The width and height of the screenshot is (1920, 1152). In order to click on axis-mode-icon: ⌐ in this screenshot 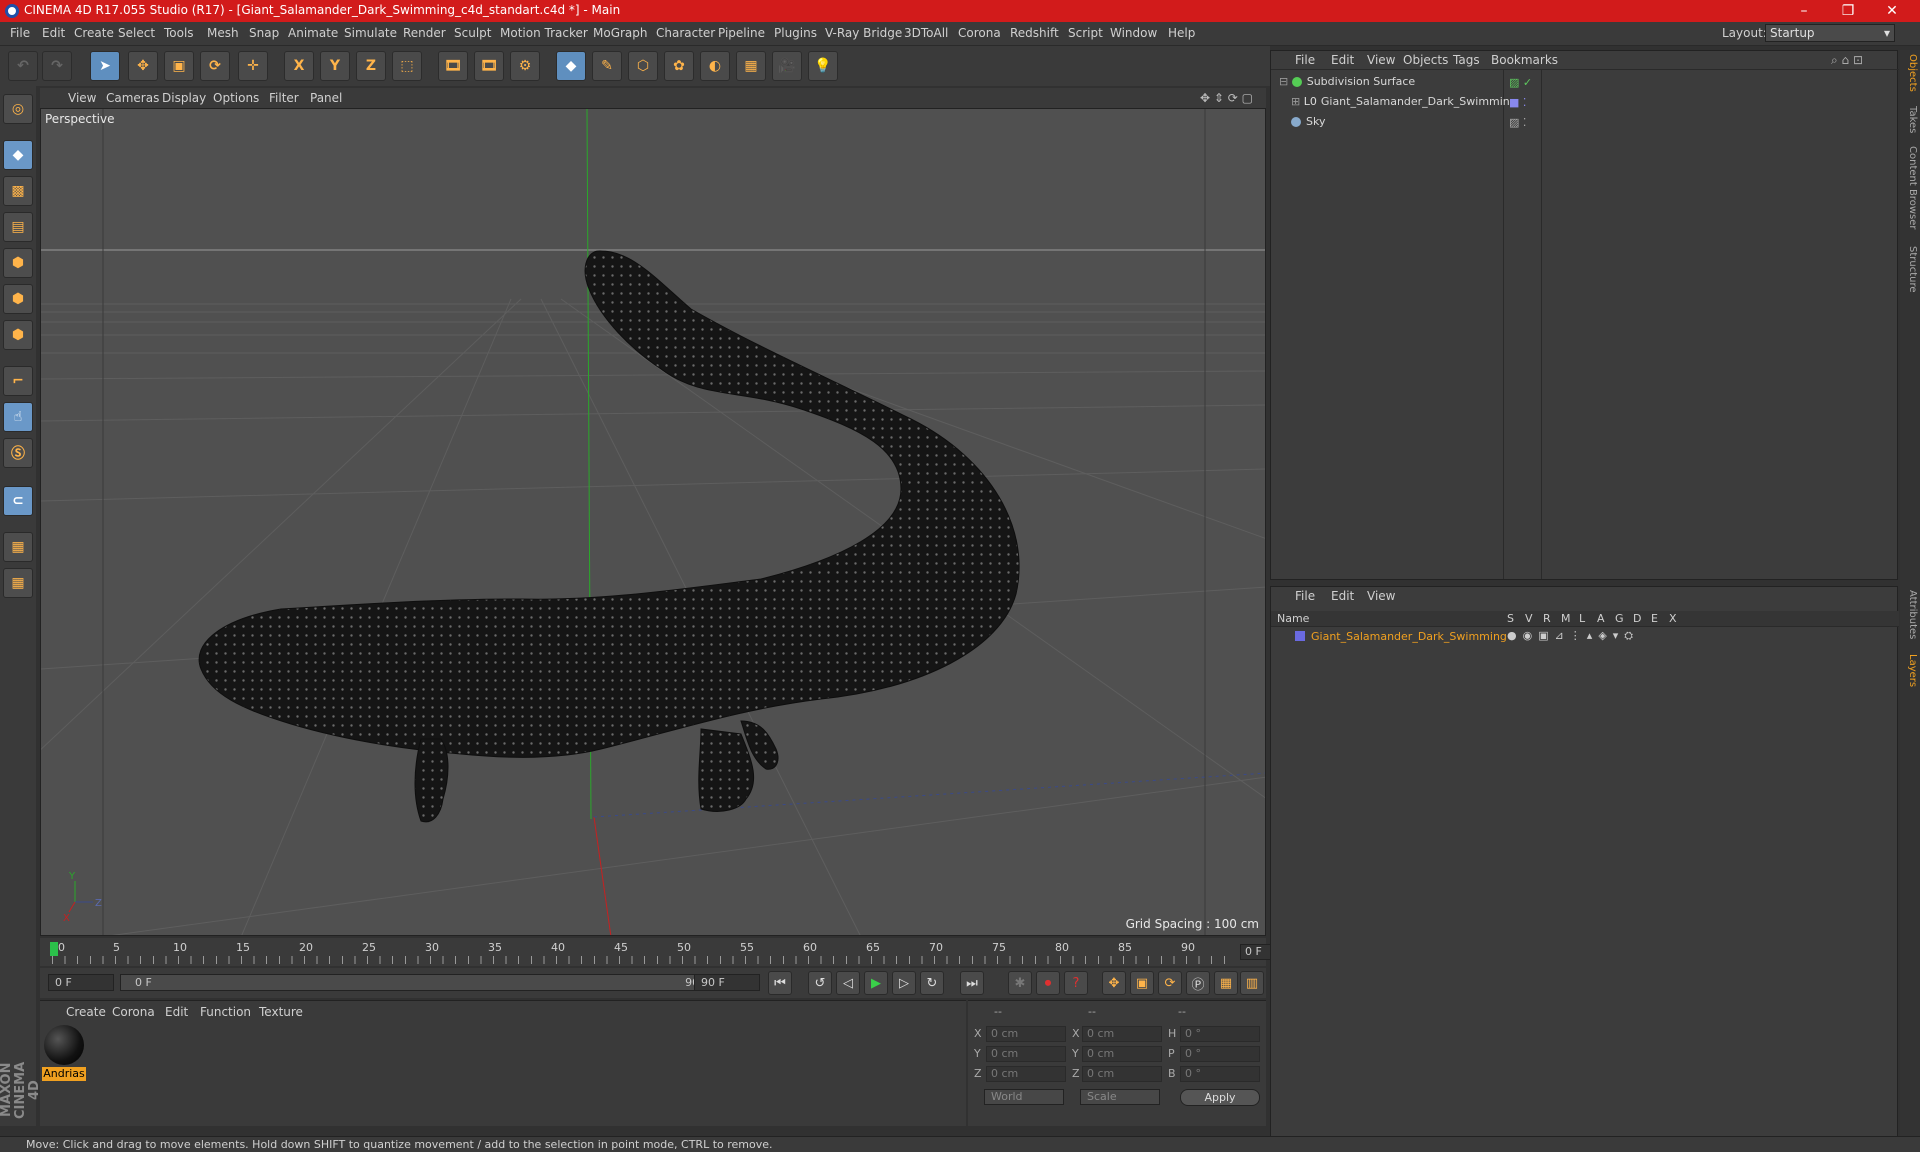, I will do `click(18, 381)`.